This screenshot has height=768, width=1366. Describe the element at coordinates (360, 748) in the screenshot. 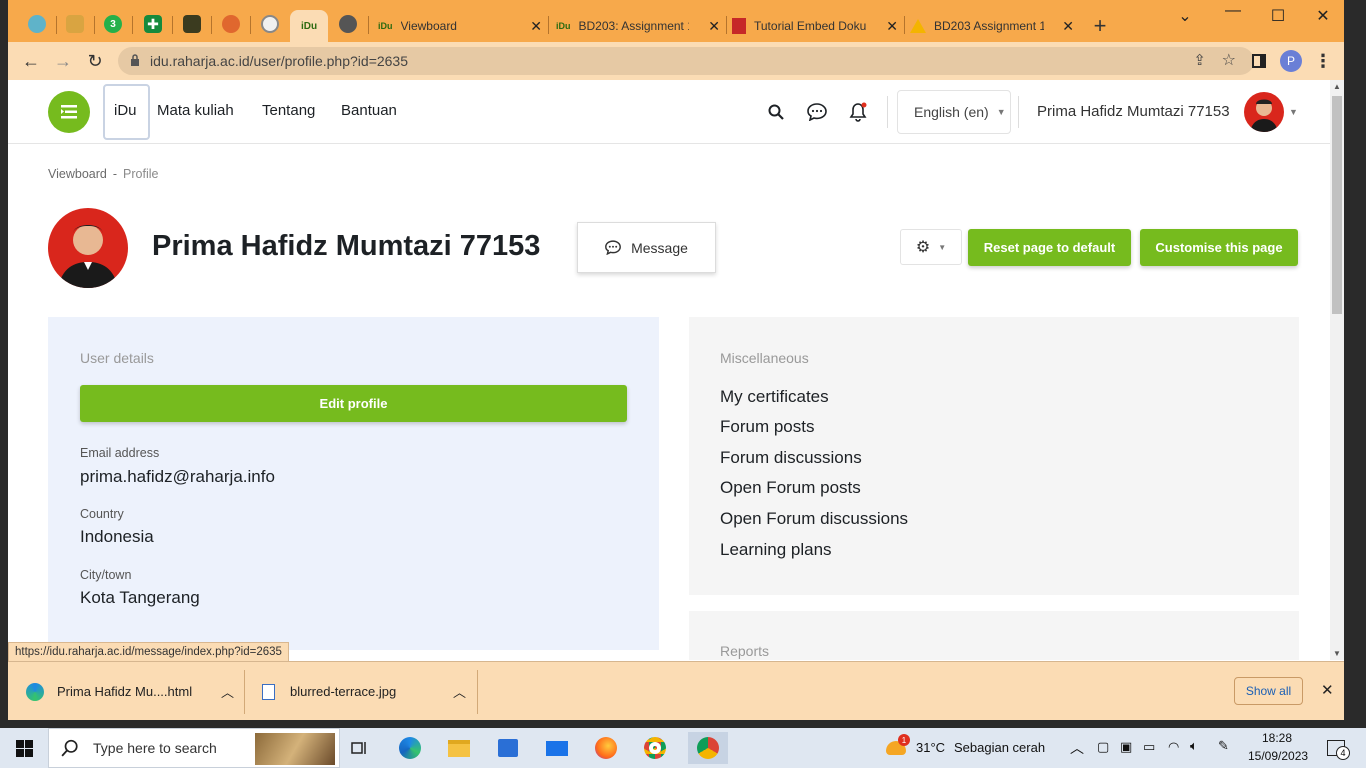

I see `task-view-icon` at that location.